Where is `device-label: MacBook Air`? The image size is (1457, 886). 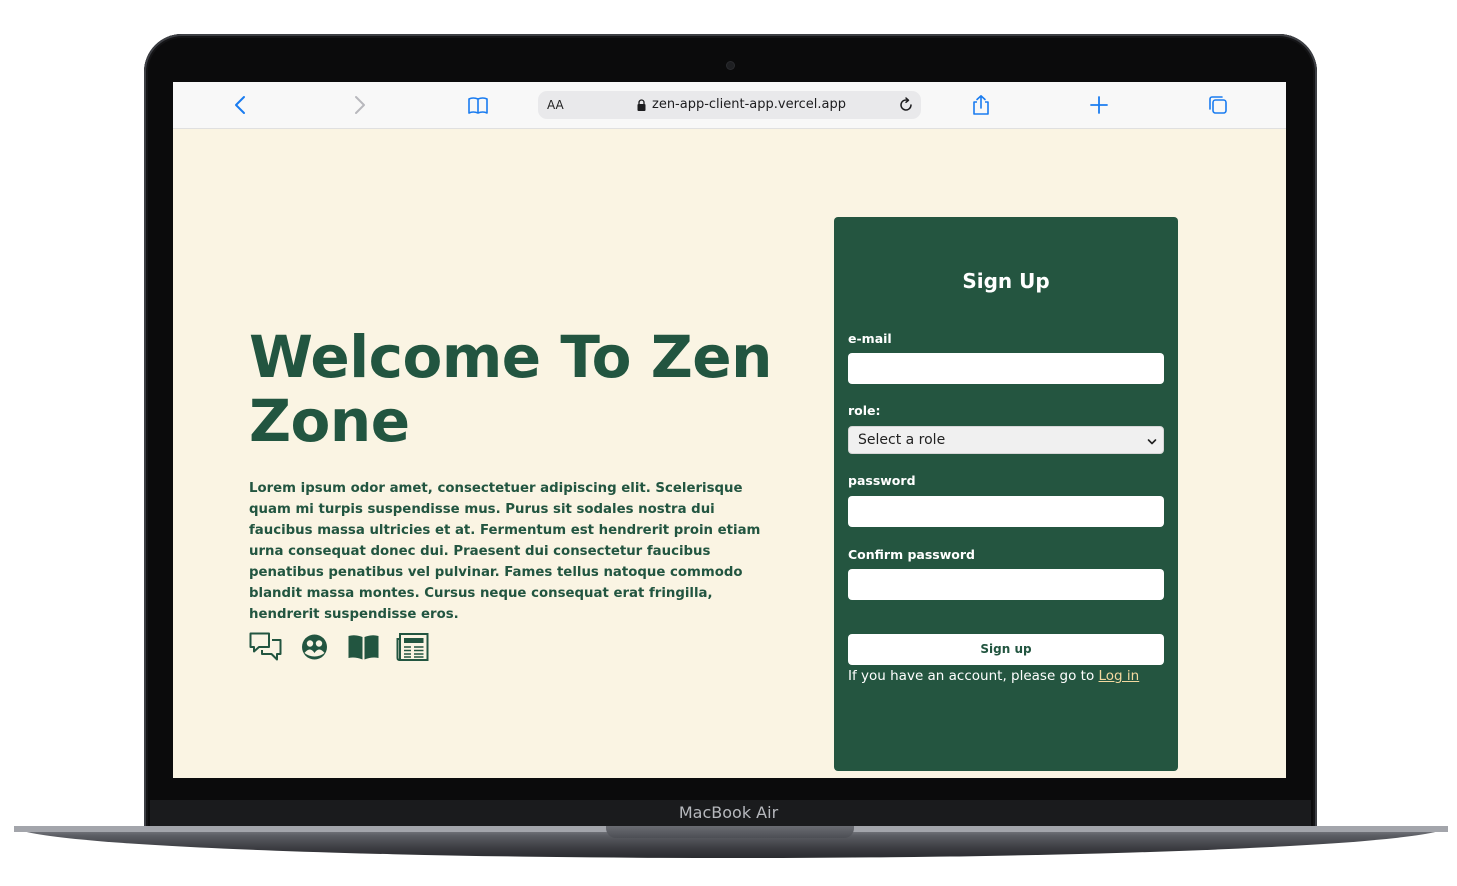
device-label: MacBook Air is located at coordinates (728, 812).